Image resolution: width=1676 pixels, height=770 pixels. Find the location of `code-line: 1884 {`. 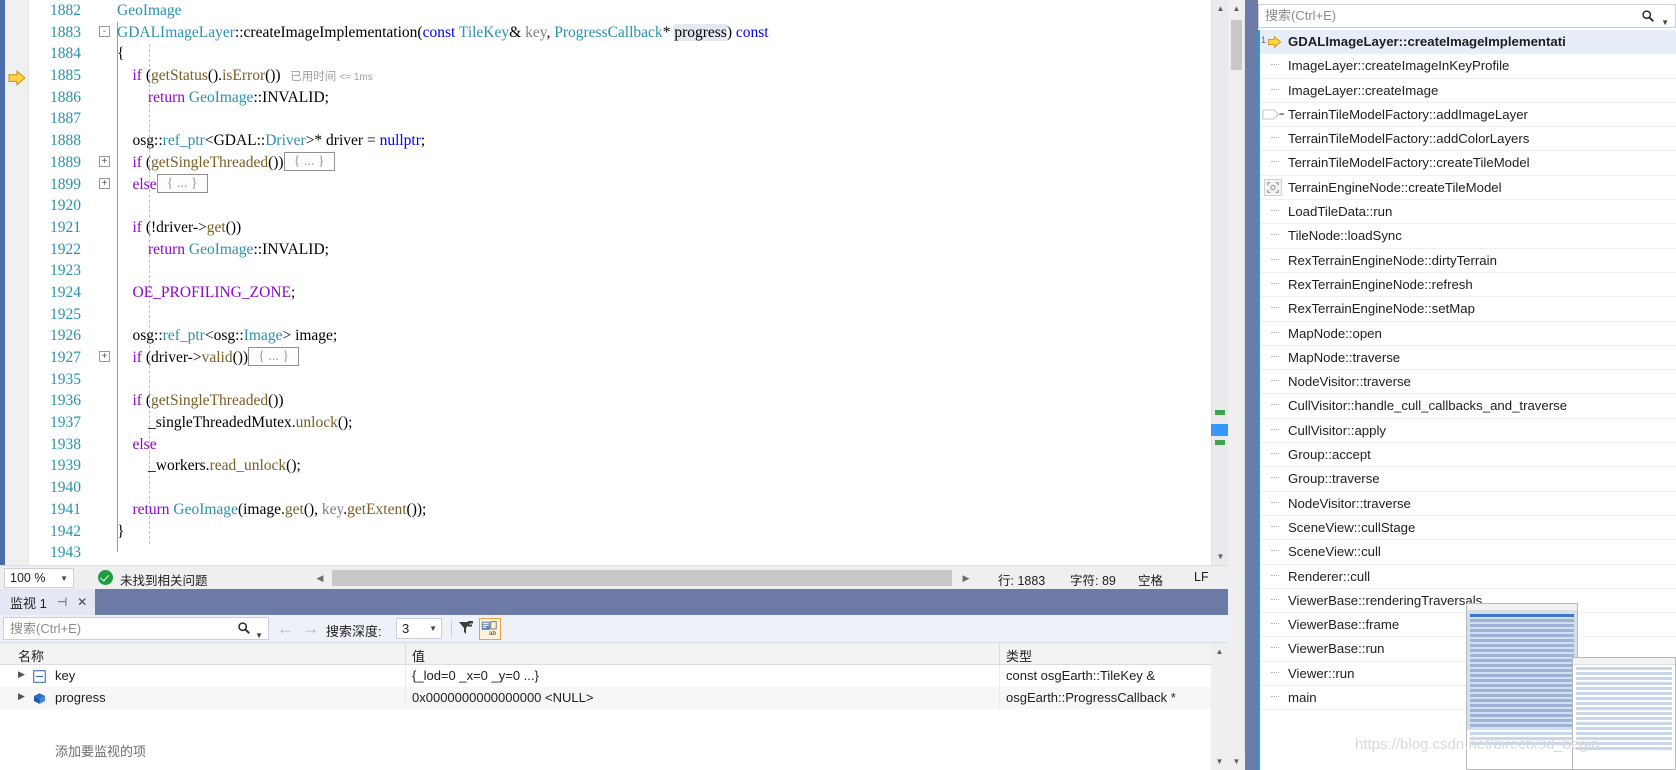

code-line: 1884 { is located at coordinates (628, 54).